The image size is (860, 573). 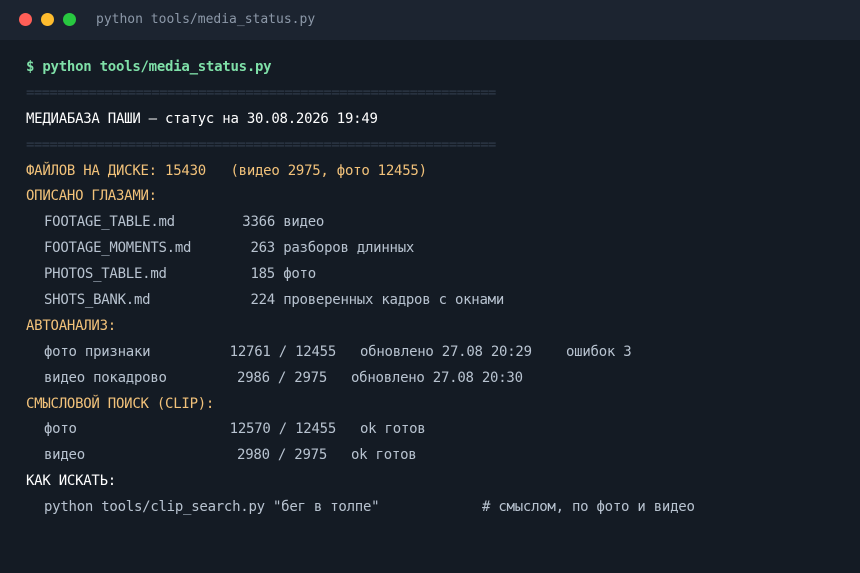 I want to click on analysis-name: фото признаки, so click(x=97, y=351).